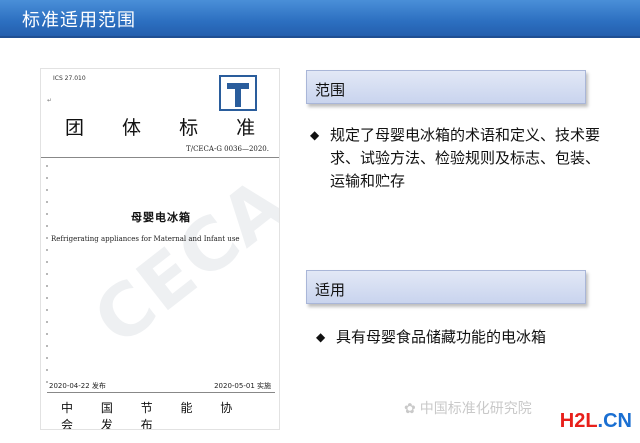 This screenshot has height=443, width=640. I want to click on brand-part2: .CN, so click(614, 421).